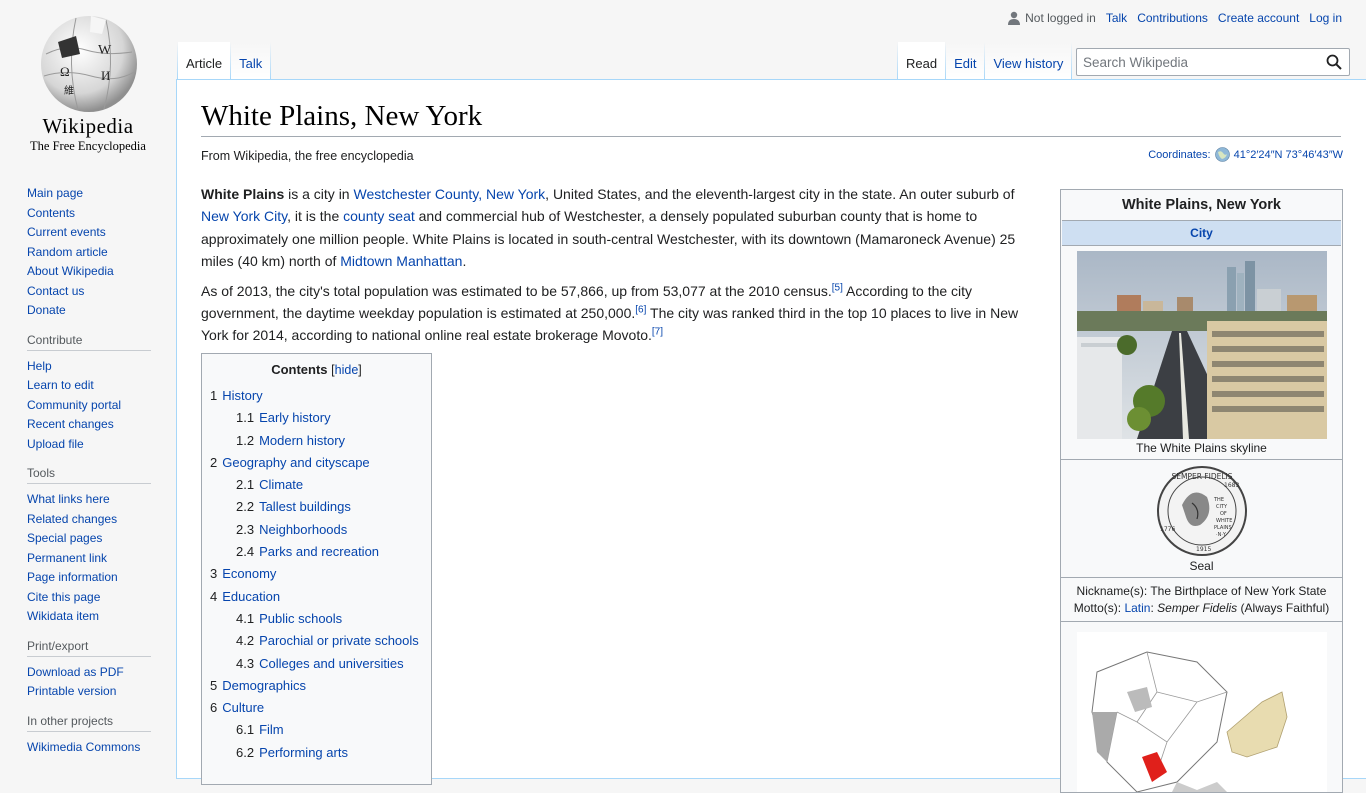 The image size is (1366, 793). Describe the element at coordinates (1325, 18) in the screenshot. I see `login-link: Log in` at that location.